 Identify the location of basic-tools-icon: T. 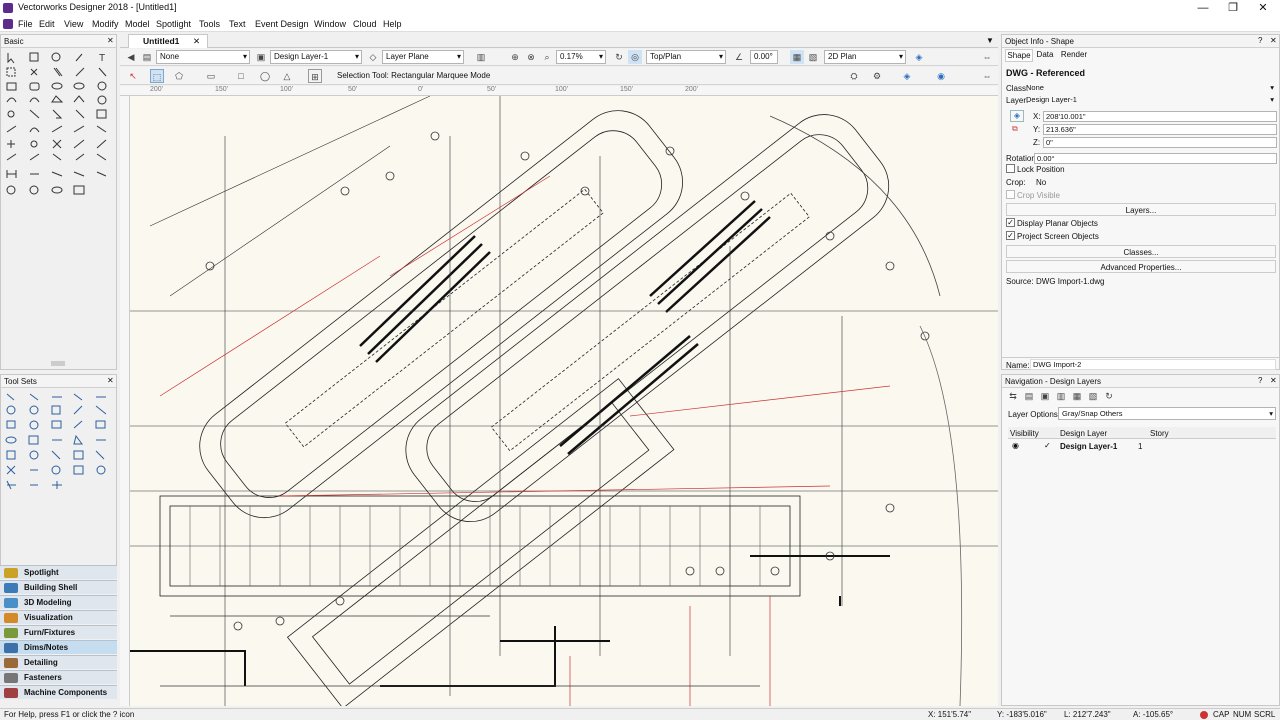
(59, 125).